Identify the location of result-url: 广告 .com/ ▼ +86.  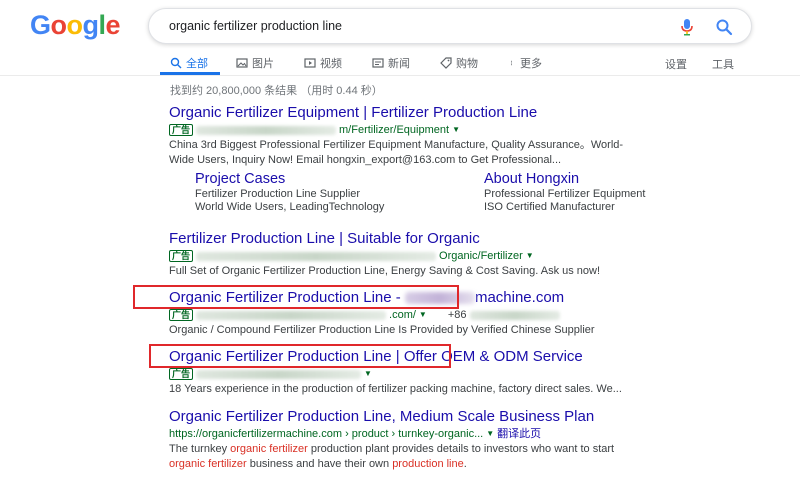
(382, 315).